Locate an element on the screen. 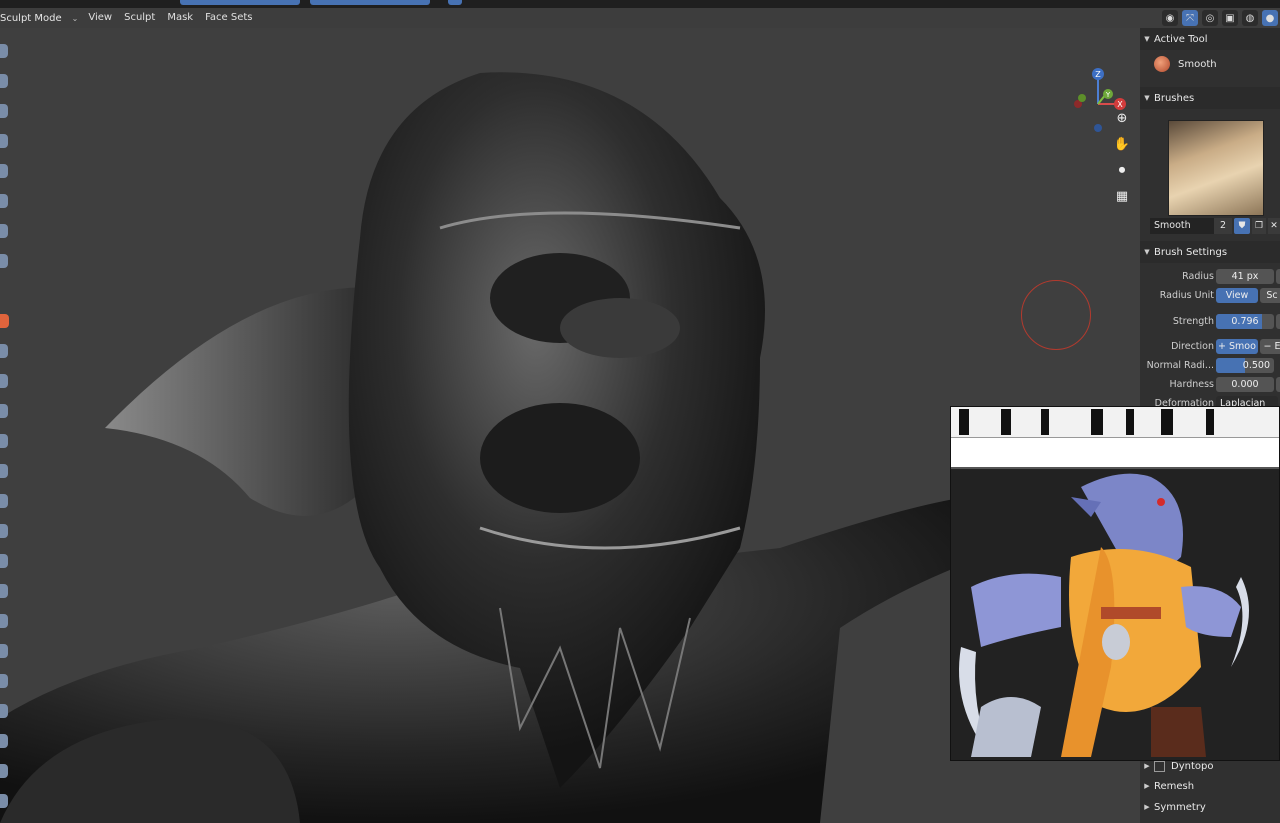  grid-perspective-icon: ▦ is located at coordinates (1122, 196).